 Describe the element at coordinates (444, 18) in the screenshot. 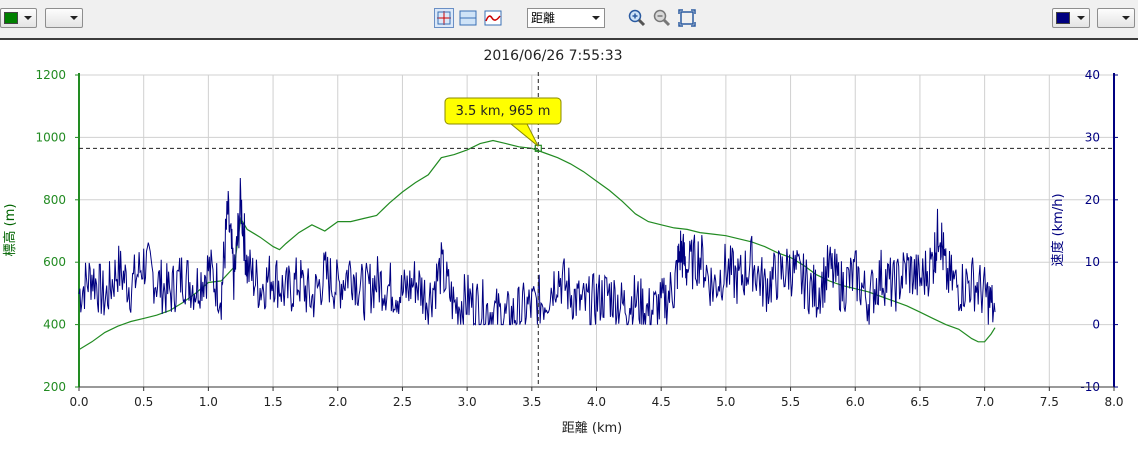

I see `crosshair-icon` at that location.